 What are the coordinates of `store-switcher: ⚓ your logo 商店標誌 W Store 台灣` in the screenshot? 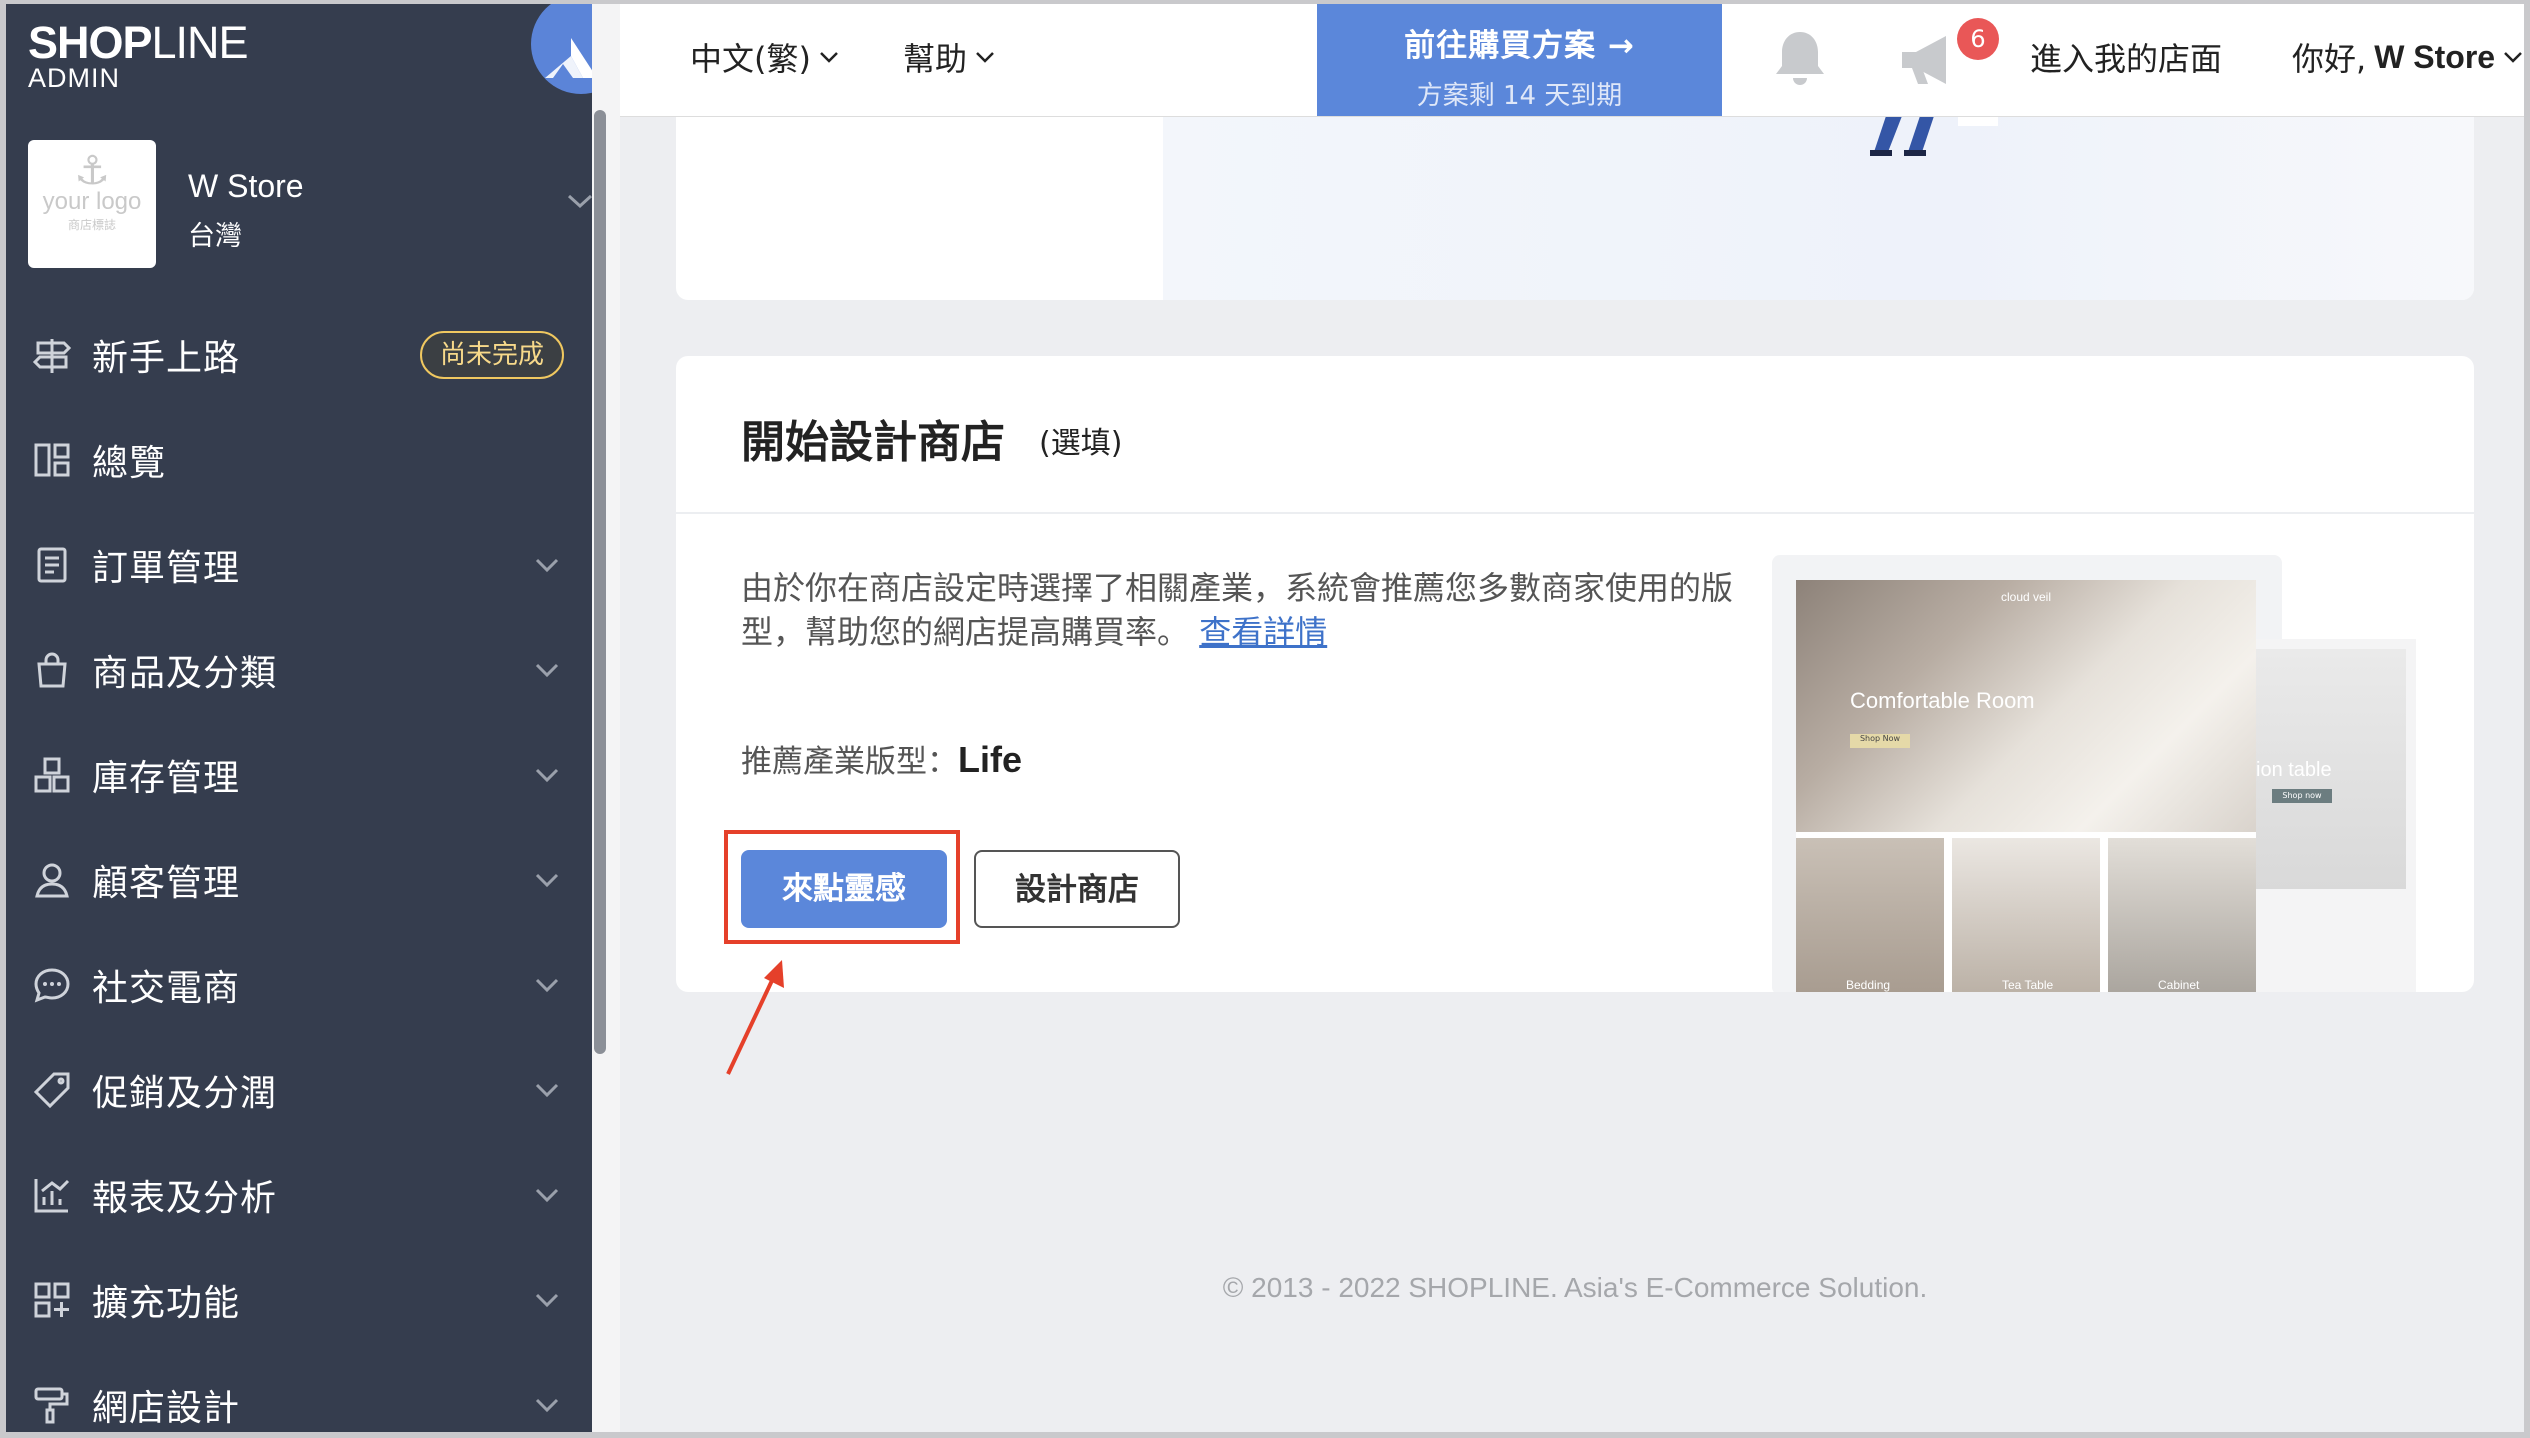 It's located at (310, 205).